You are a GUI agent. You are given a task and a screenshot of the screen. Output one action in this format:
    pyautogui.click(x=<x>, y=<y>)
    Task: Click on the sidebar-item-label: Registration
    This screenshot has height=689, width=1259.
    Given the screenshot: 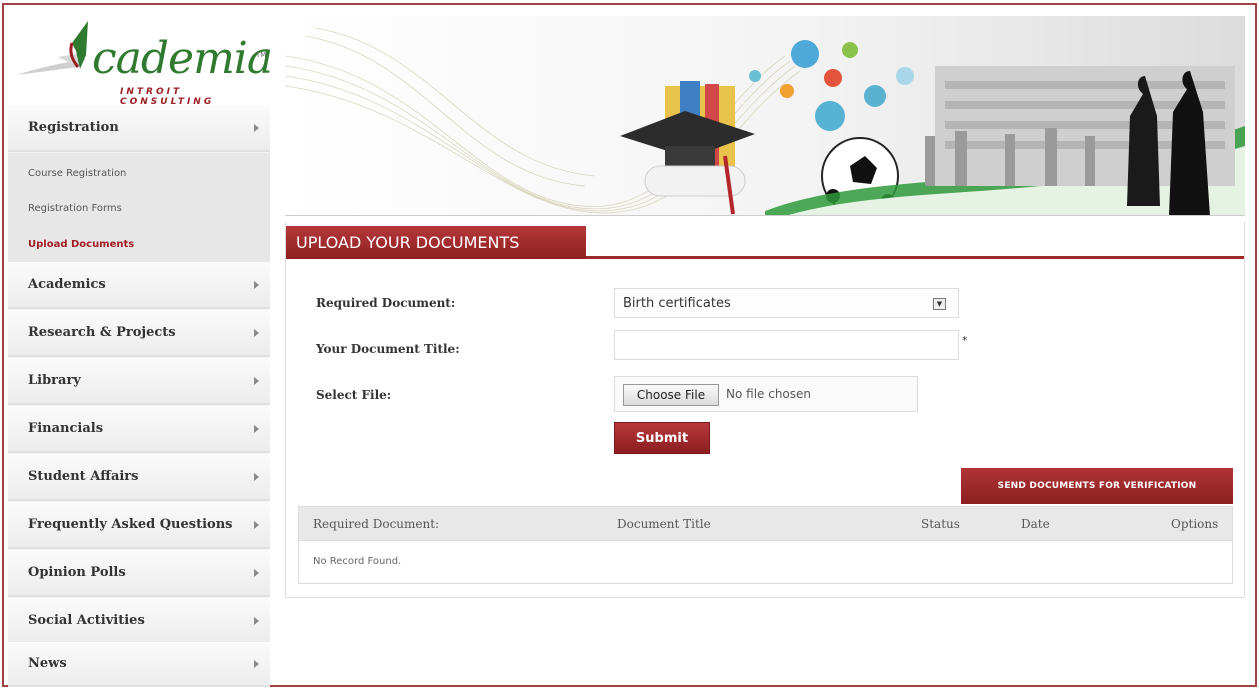 What is the action you would take?
    pyautogui.click(x=73, y=127)
    